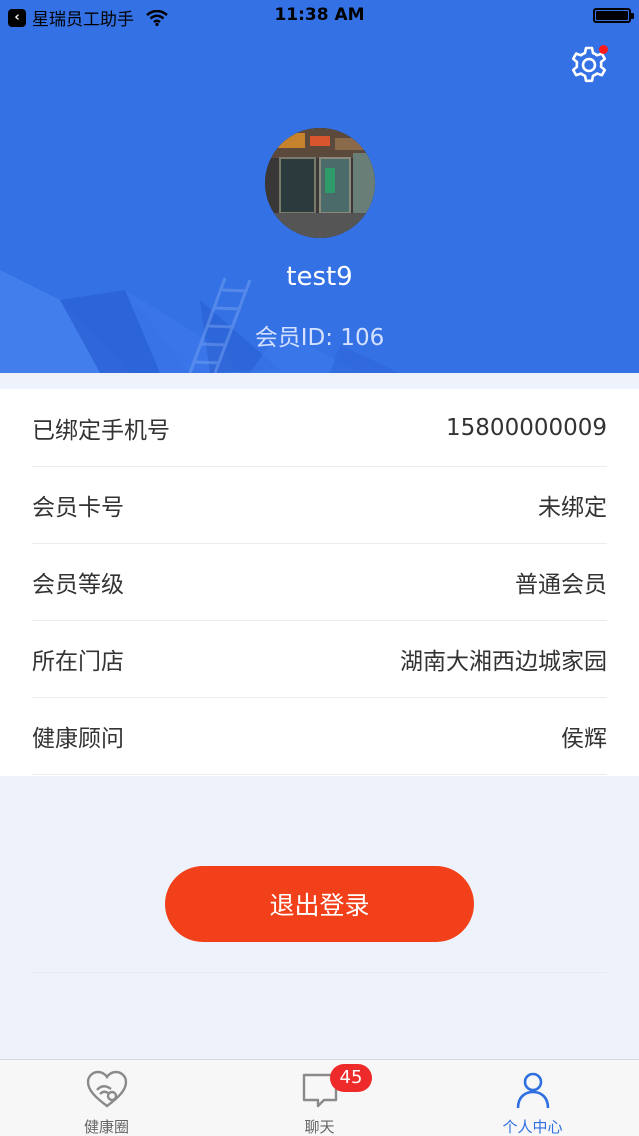 The height and width of the screenshot is (1136, 639). I want to click on tab-bar: 健康圈 聊天 个人中心, so click(319, 1097).